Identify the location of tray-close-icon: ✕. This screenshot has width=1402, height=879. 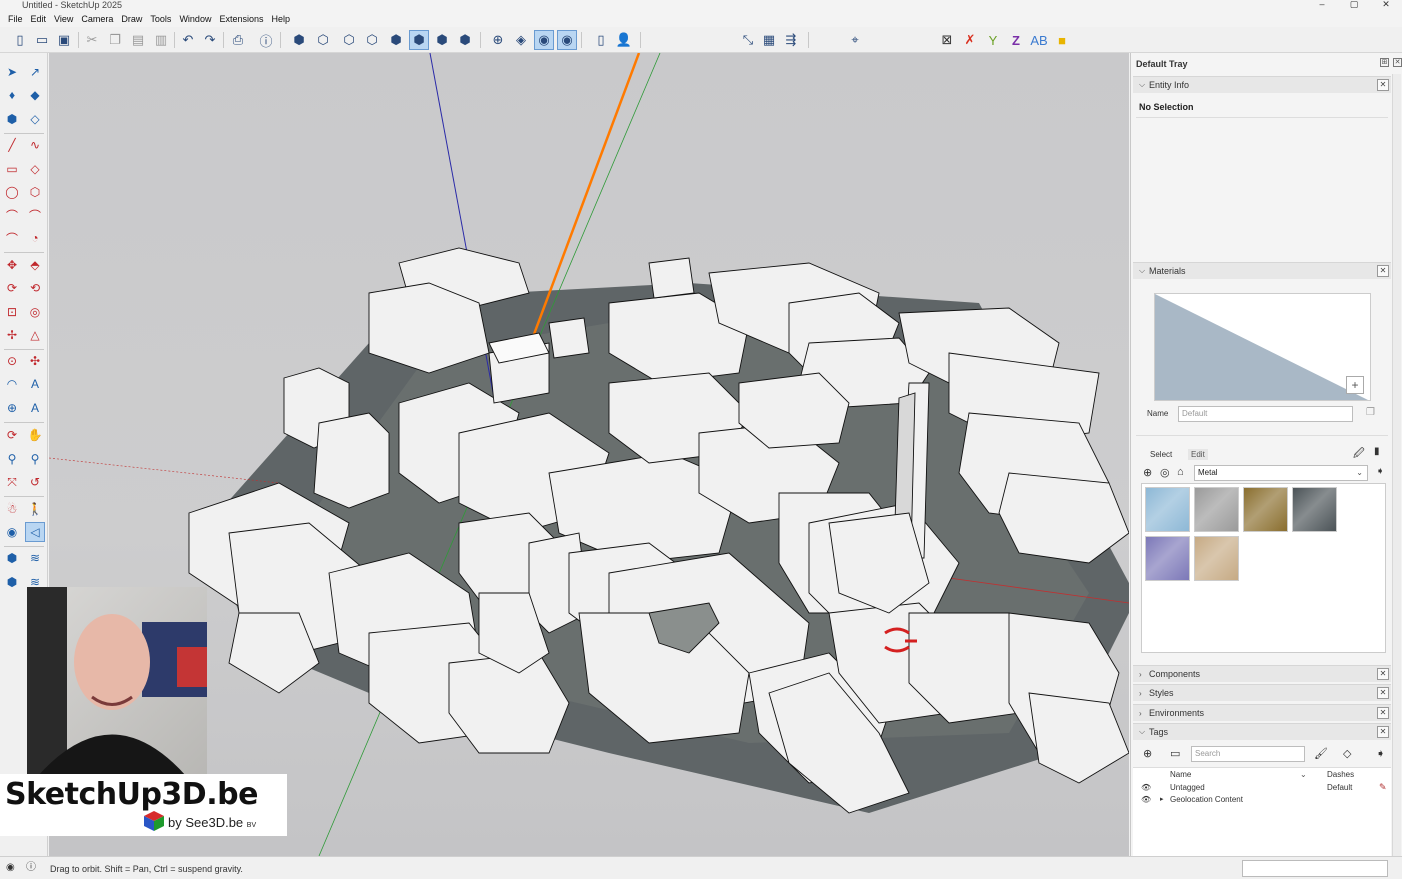
(1397, 62).